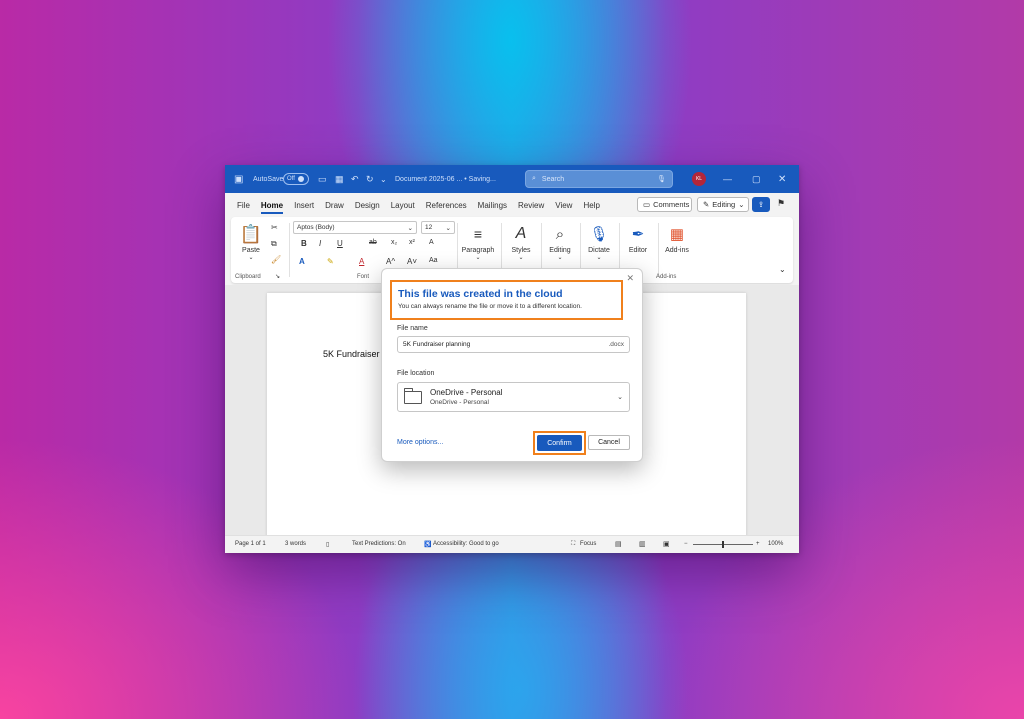 The width and height of the screenshot is (1024, 719). I want to click on web-layout-icon: ▣, so click(666, 544).